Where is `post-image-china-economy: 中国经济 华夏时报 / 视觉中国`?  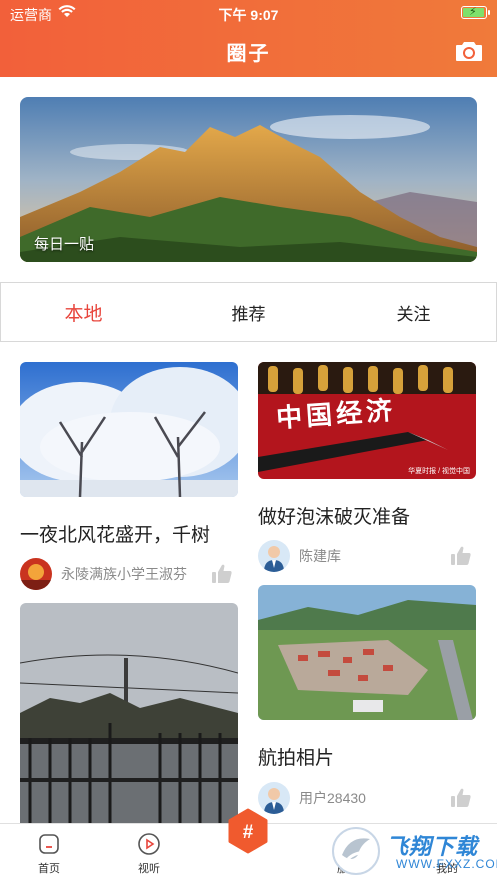
post-image-china-economy: 中国经济 华夏时报 / 视觉中国 is located at coordinates (367, 420).